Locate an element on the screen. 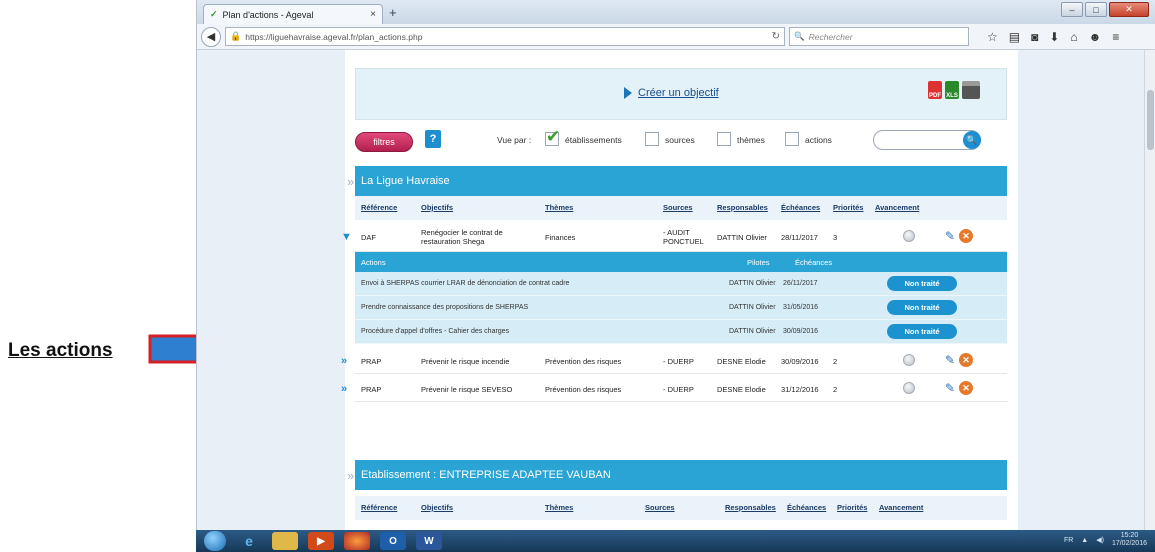 The image size is (1155, 552). chevron-down-icon: ▼ is located at coordinates (346, 237).